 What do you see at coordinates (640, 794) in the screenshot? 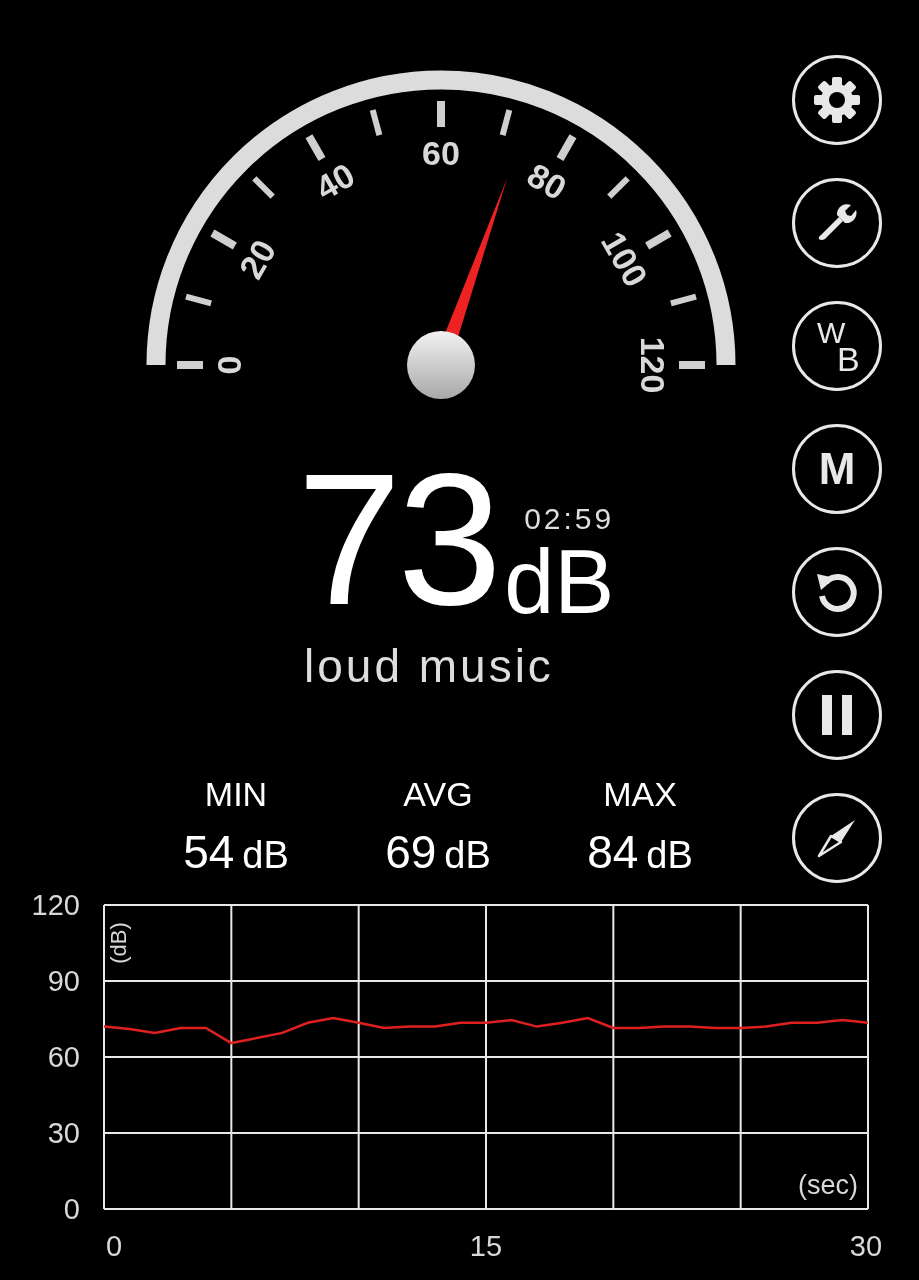
I see `stat-label: MAX` at bounding box center [640, 794].